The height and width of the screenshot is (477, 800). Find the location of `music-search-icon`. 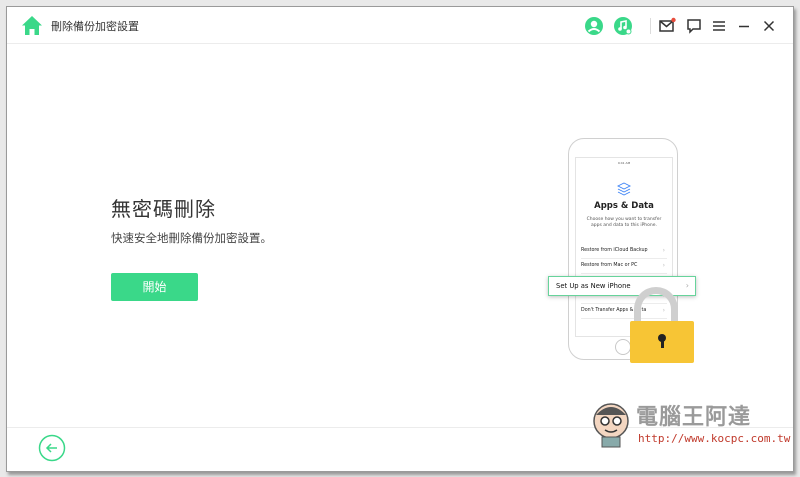

music-search-icon is located at coordinates (623, 26).